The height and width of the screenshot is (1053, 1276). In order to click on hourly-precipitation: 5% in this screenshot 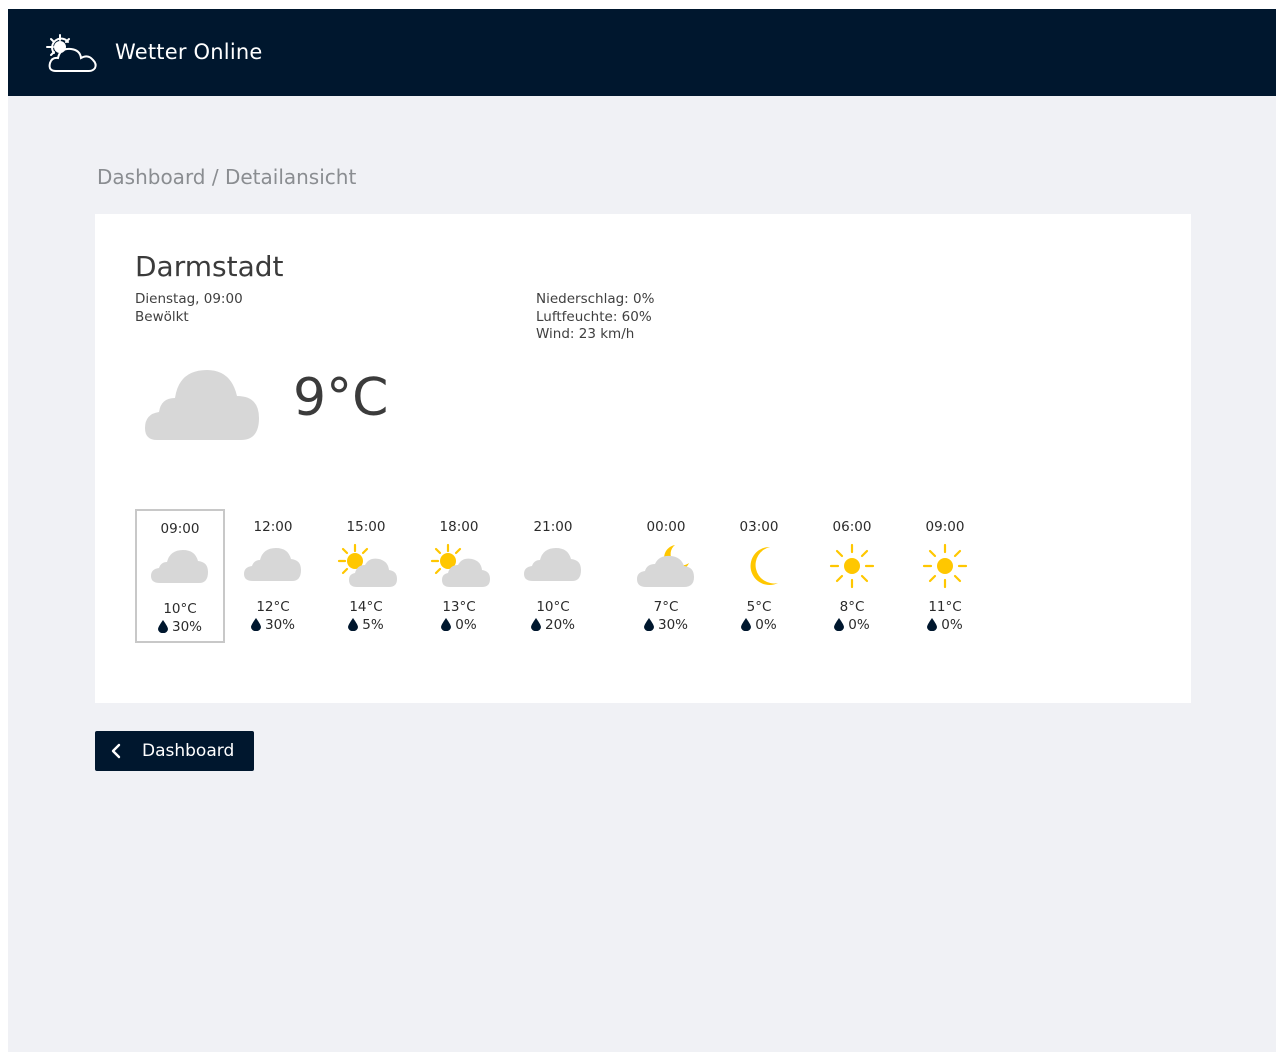, I will do `click(366, 625)`.